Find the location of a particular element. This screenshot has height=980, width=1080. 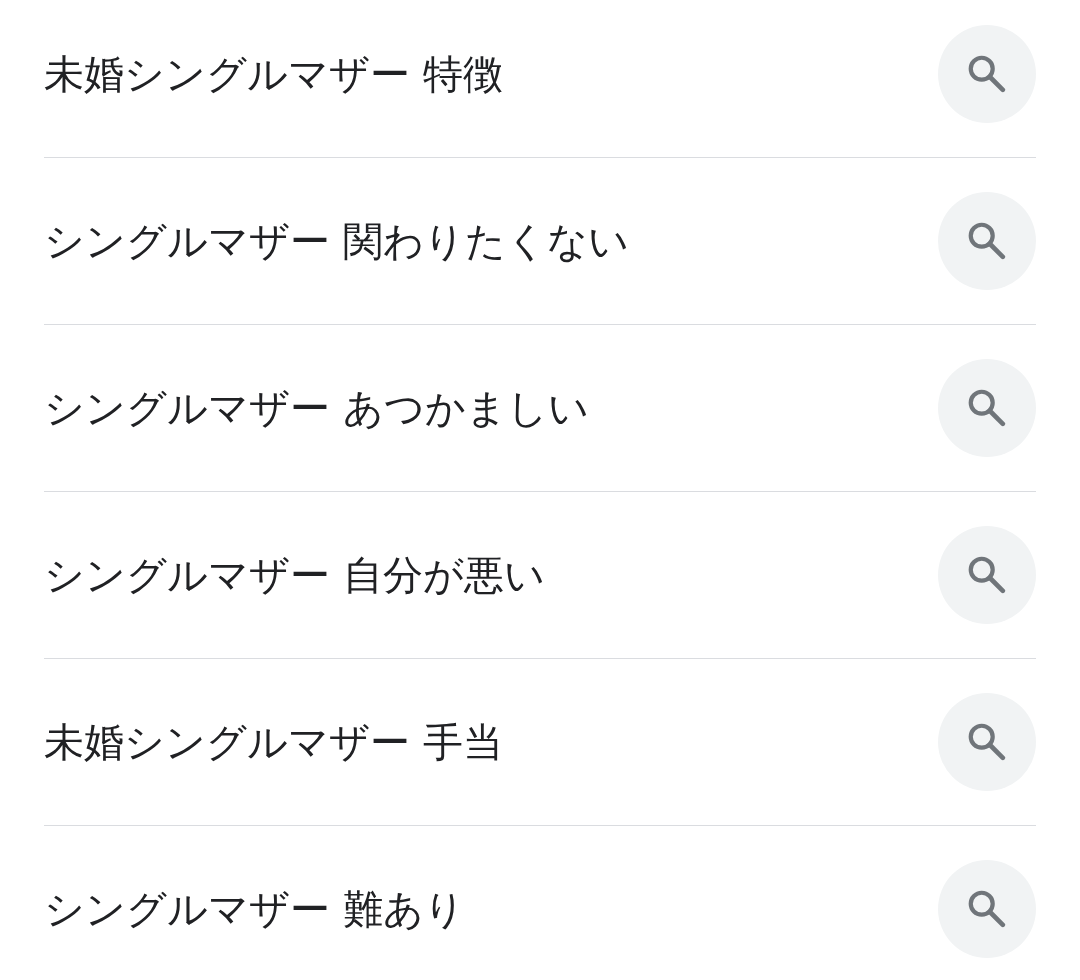

suggestion-text: シングルマザー 難あり is located at coordinates (254, 909).